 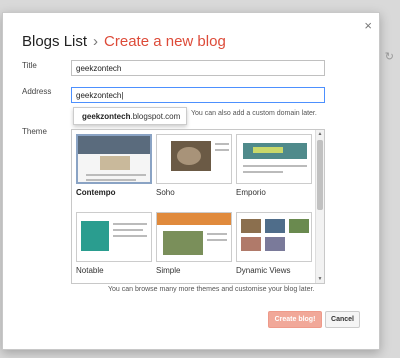 I want to click on theme-emporio: Emporio, so click(x=274, y=165).